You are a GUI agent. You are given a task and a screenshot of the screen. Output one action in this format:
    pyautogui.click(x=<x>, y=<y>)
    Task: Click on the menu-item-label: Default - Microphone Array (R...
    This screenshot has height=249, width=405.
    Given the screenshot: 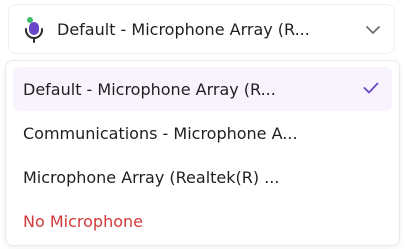 What is the action you would take?
    pyautogui.click(x=149, y=89)
    